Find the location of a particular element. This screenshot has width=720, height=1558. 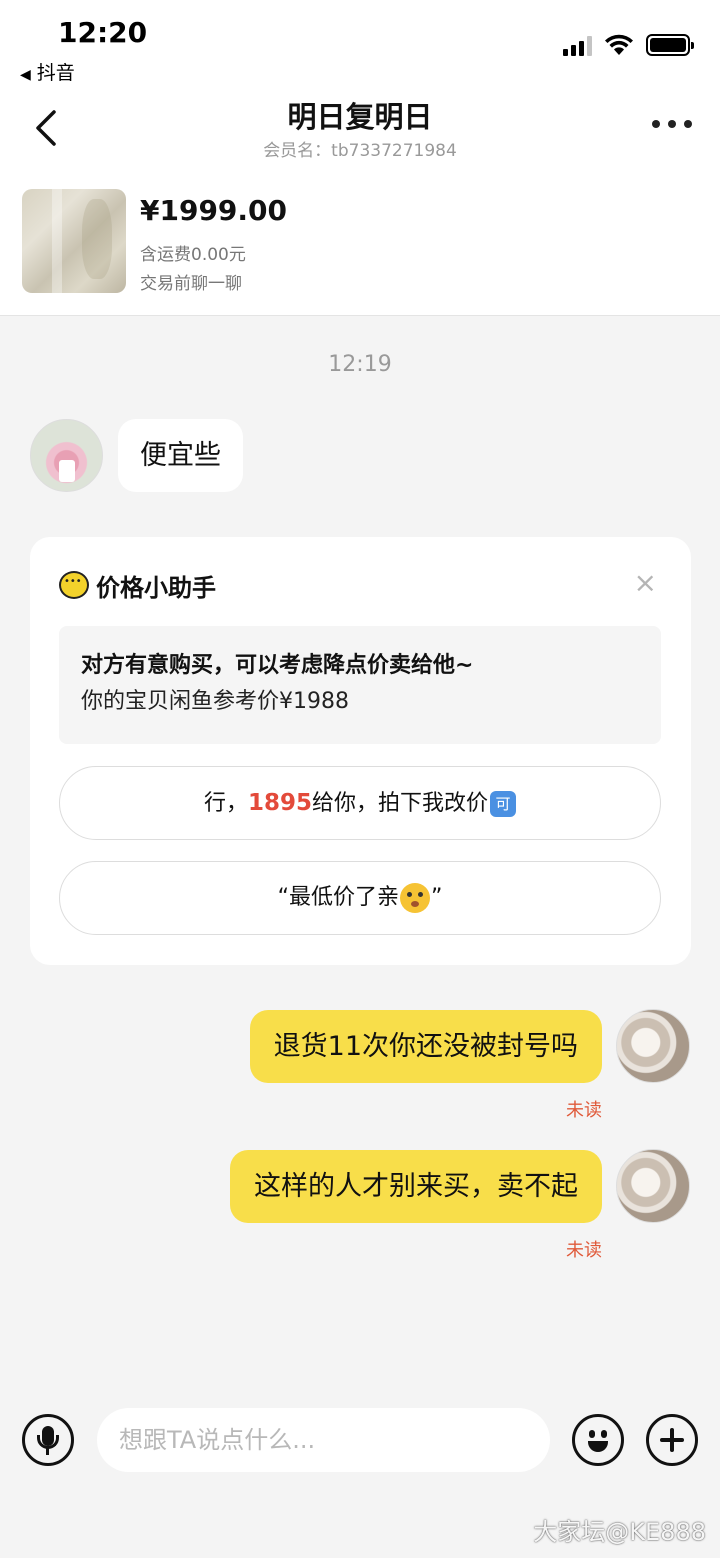

outgoing-message-bubble: 退货11次你还没被封号吗 is located at coordinates (425, 1046).